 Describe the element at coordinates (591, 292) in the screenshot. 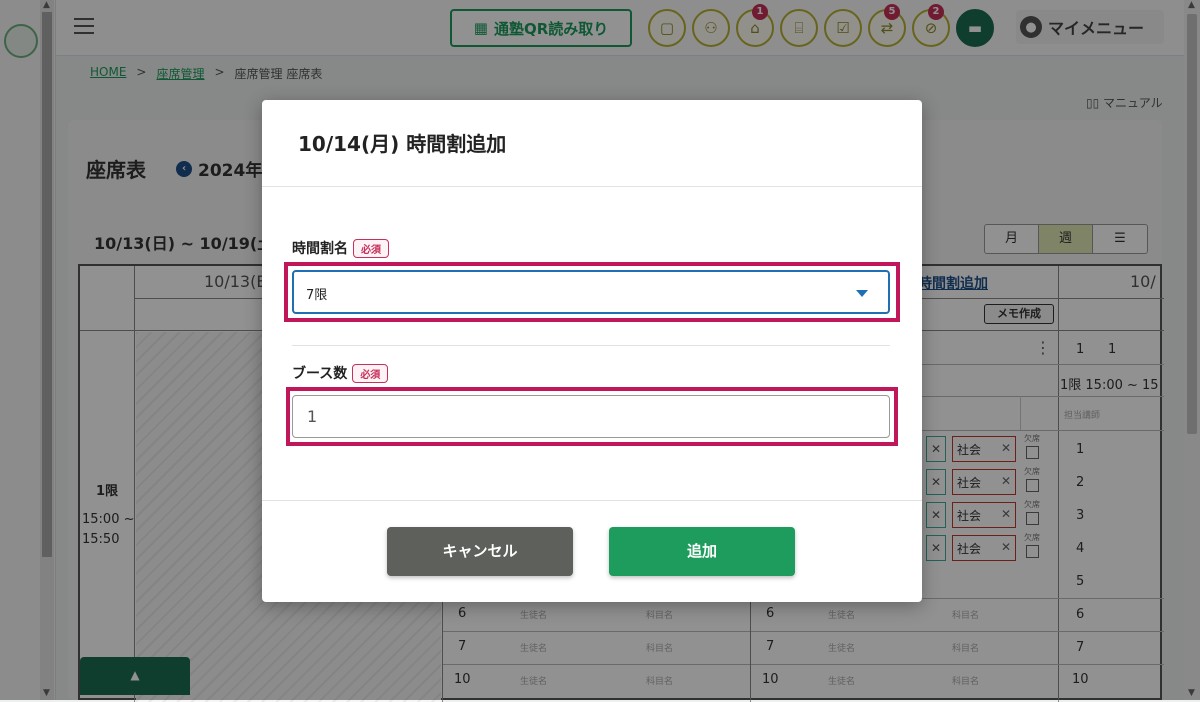

I see `timetable-name-select: 7限` at that location.